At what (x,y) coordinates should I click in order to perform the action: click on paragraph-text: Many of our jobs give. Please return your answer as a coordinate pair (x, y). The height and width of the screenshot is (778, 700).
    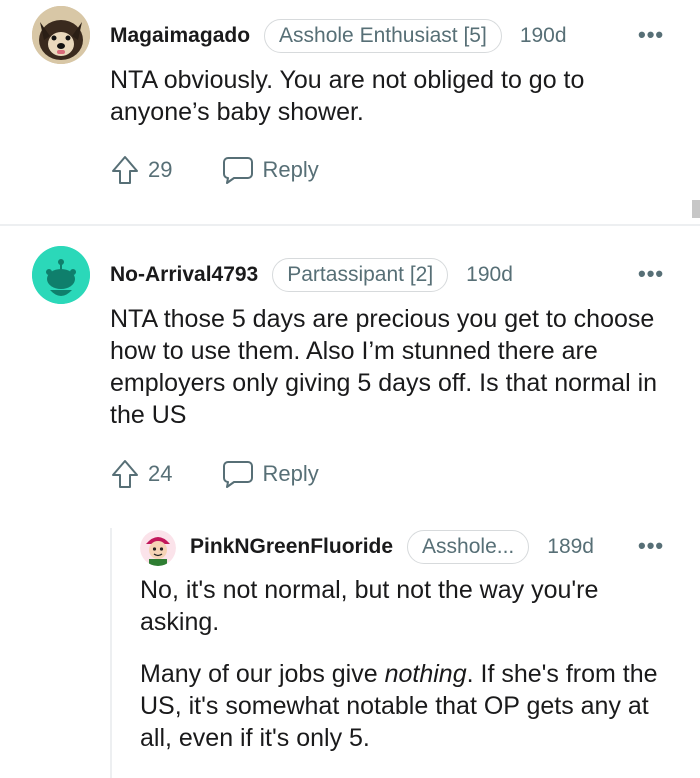
    Looking at the image, I should click on (262, 674).